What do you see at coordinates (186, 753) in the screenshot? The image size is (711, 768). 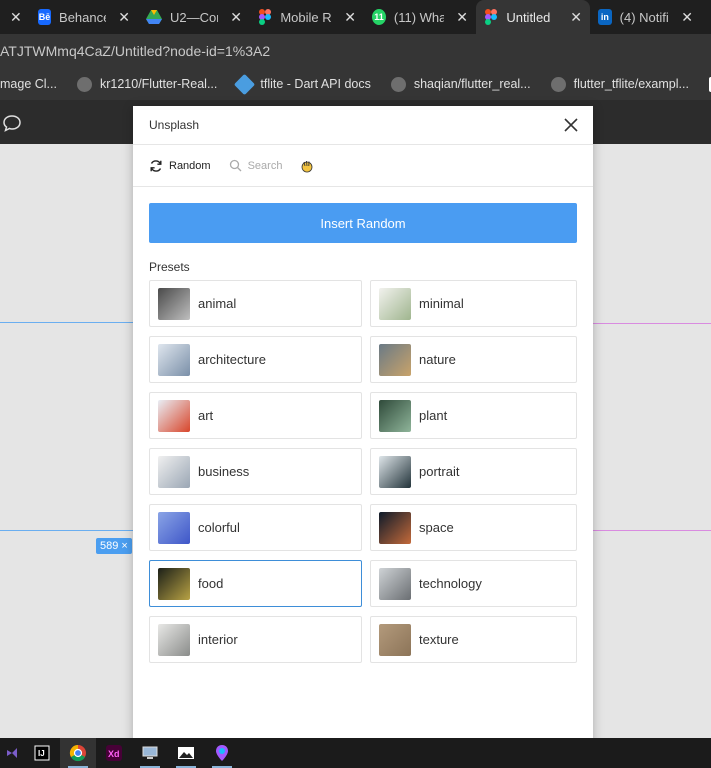 I see `taskbar-item-photos` at bounding box center [186, 753].